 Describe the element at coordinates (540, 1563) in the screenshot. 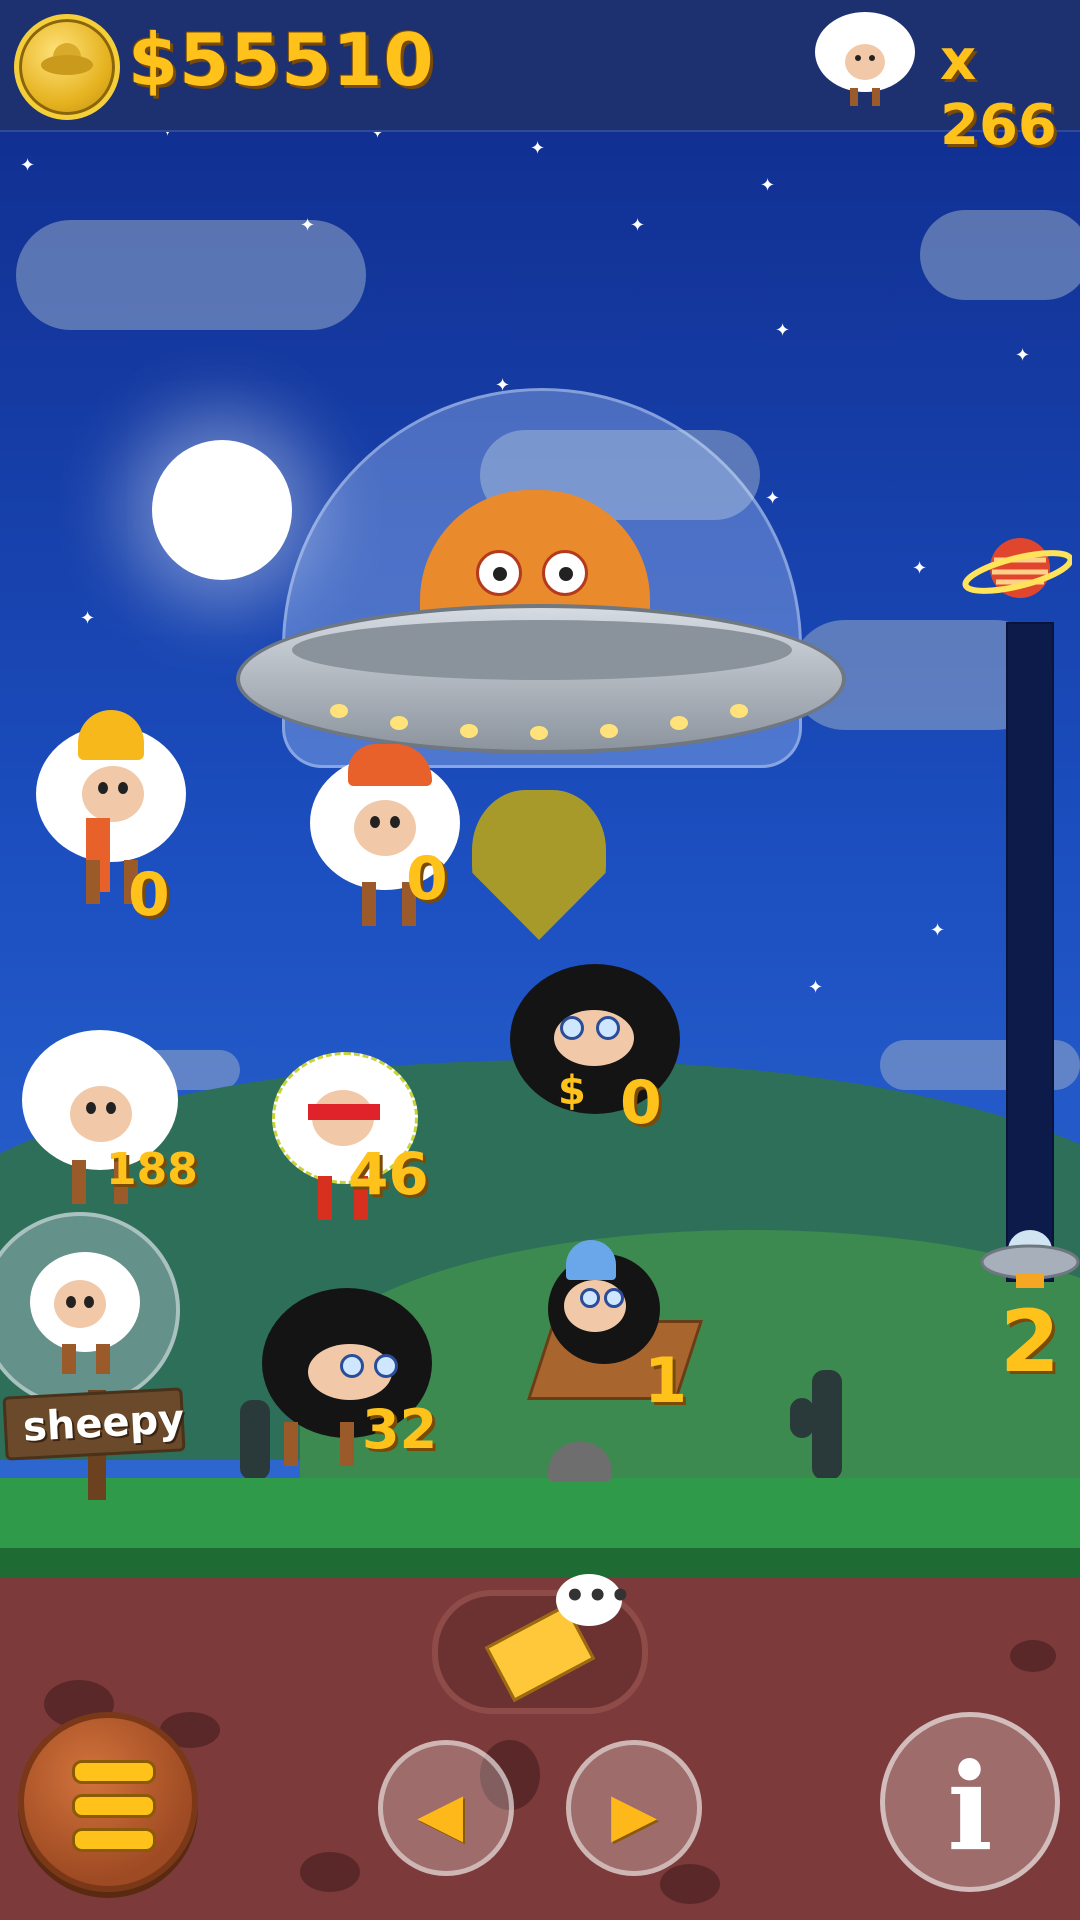

I see `grass-edge` at that location.